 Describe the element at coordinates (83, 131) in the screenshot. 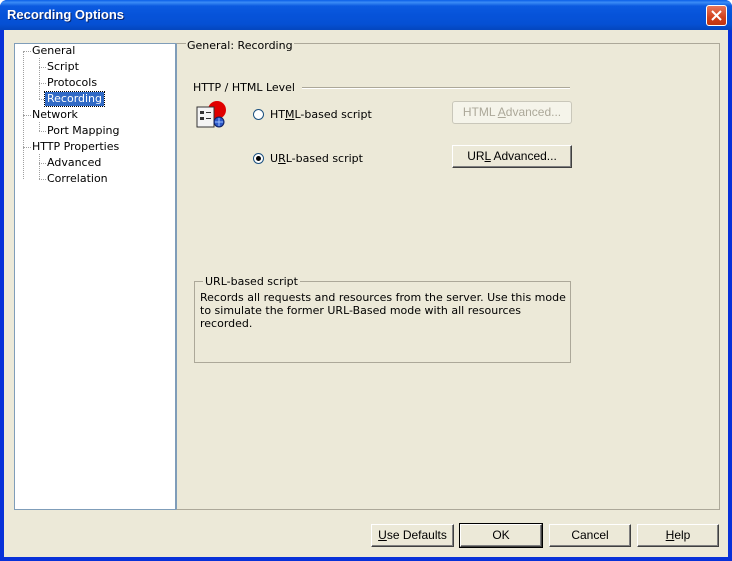

I see `tree-item-port-mapping: Port Mapping` at that location.